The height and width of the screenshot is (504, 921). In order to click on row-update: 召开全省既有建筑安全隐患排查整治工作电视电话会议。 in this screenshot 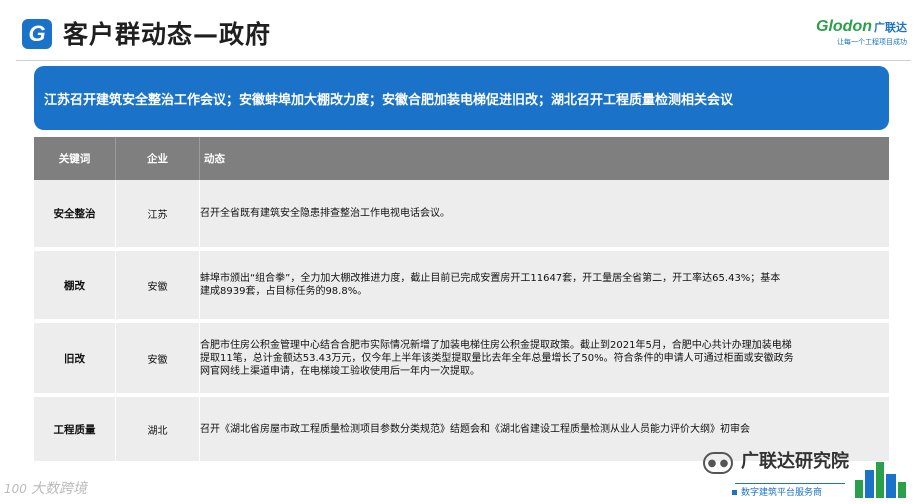, I will do `click(544, 213)`.